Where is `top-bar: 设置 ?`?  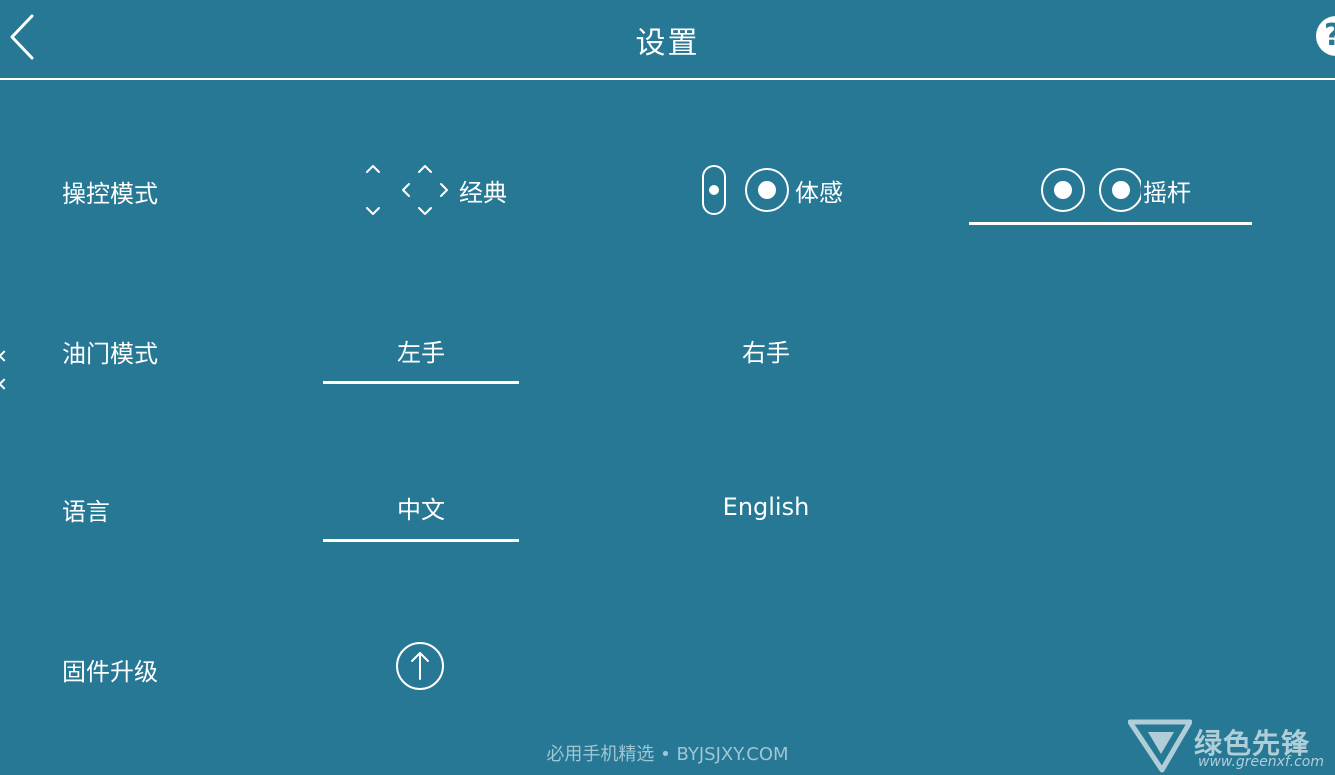 top-bar: 设置 ? is located at coordinates (667, 39).